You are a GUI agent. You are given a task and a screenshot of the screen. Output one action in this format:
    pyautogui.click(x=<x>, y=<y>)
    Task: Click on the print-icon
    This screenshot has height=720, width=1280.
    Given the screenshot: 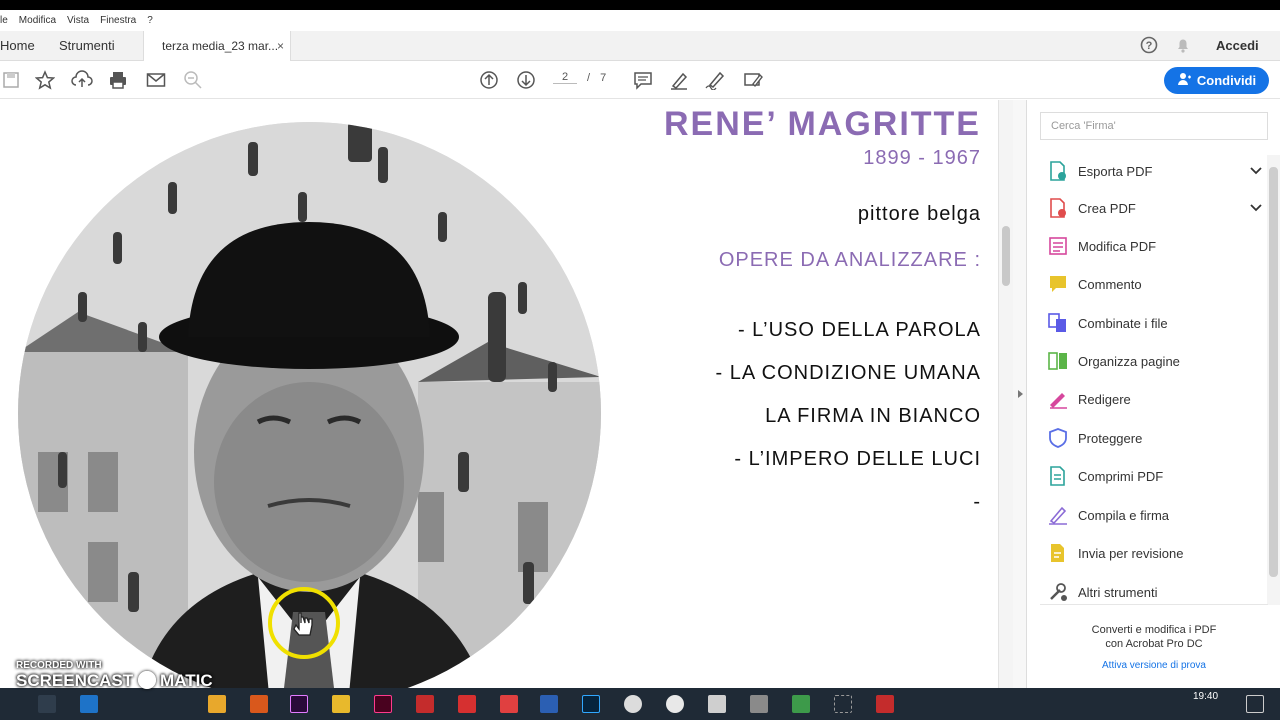 What is the action you would take?
    pyautogui.click(x=118, y=80)
    